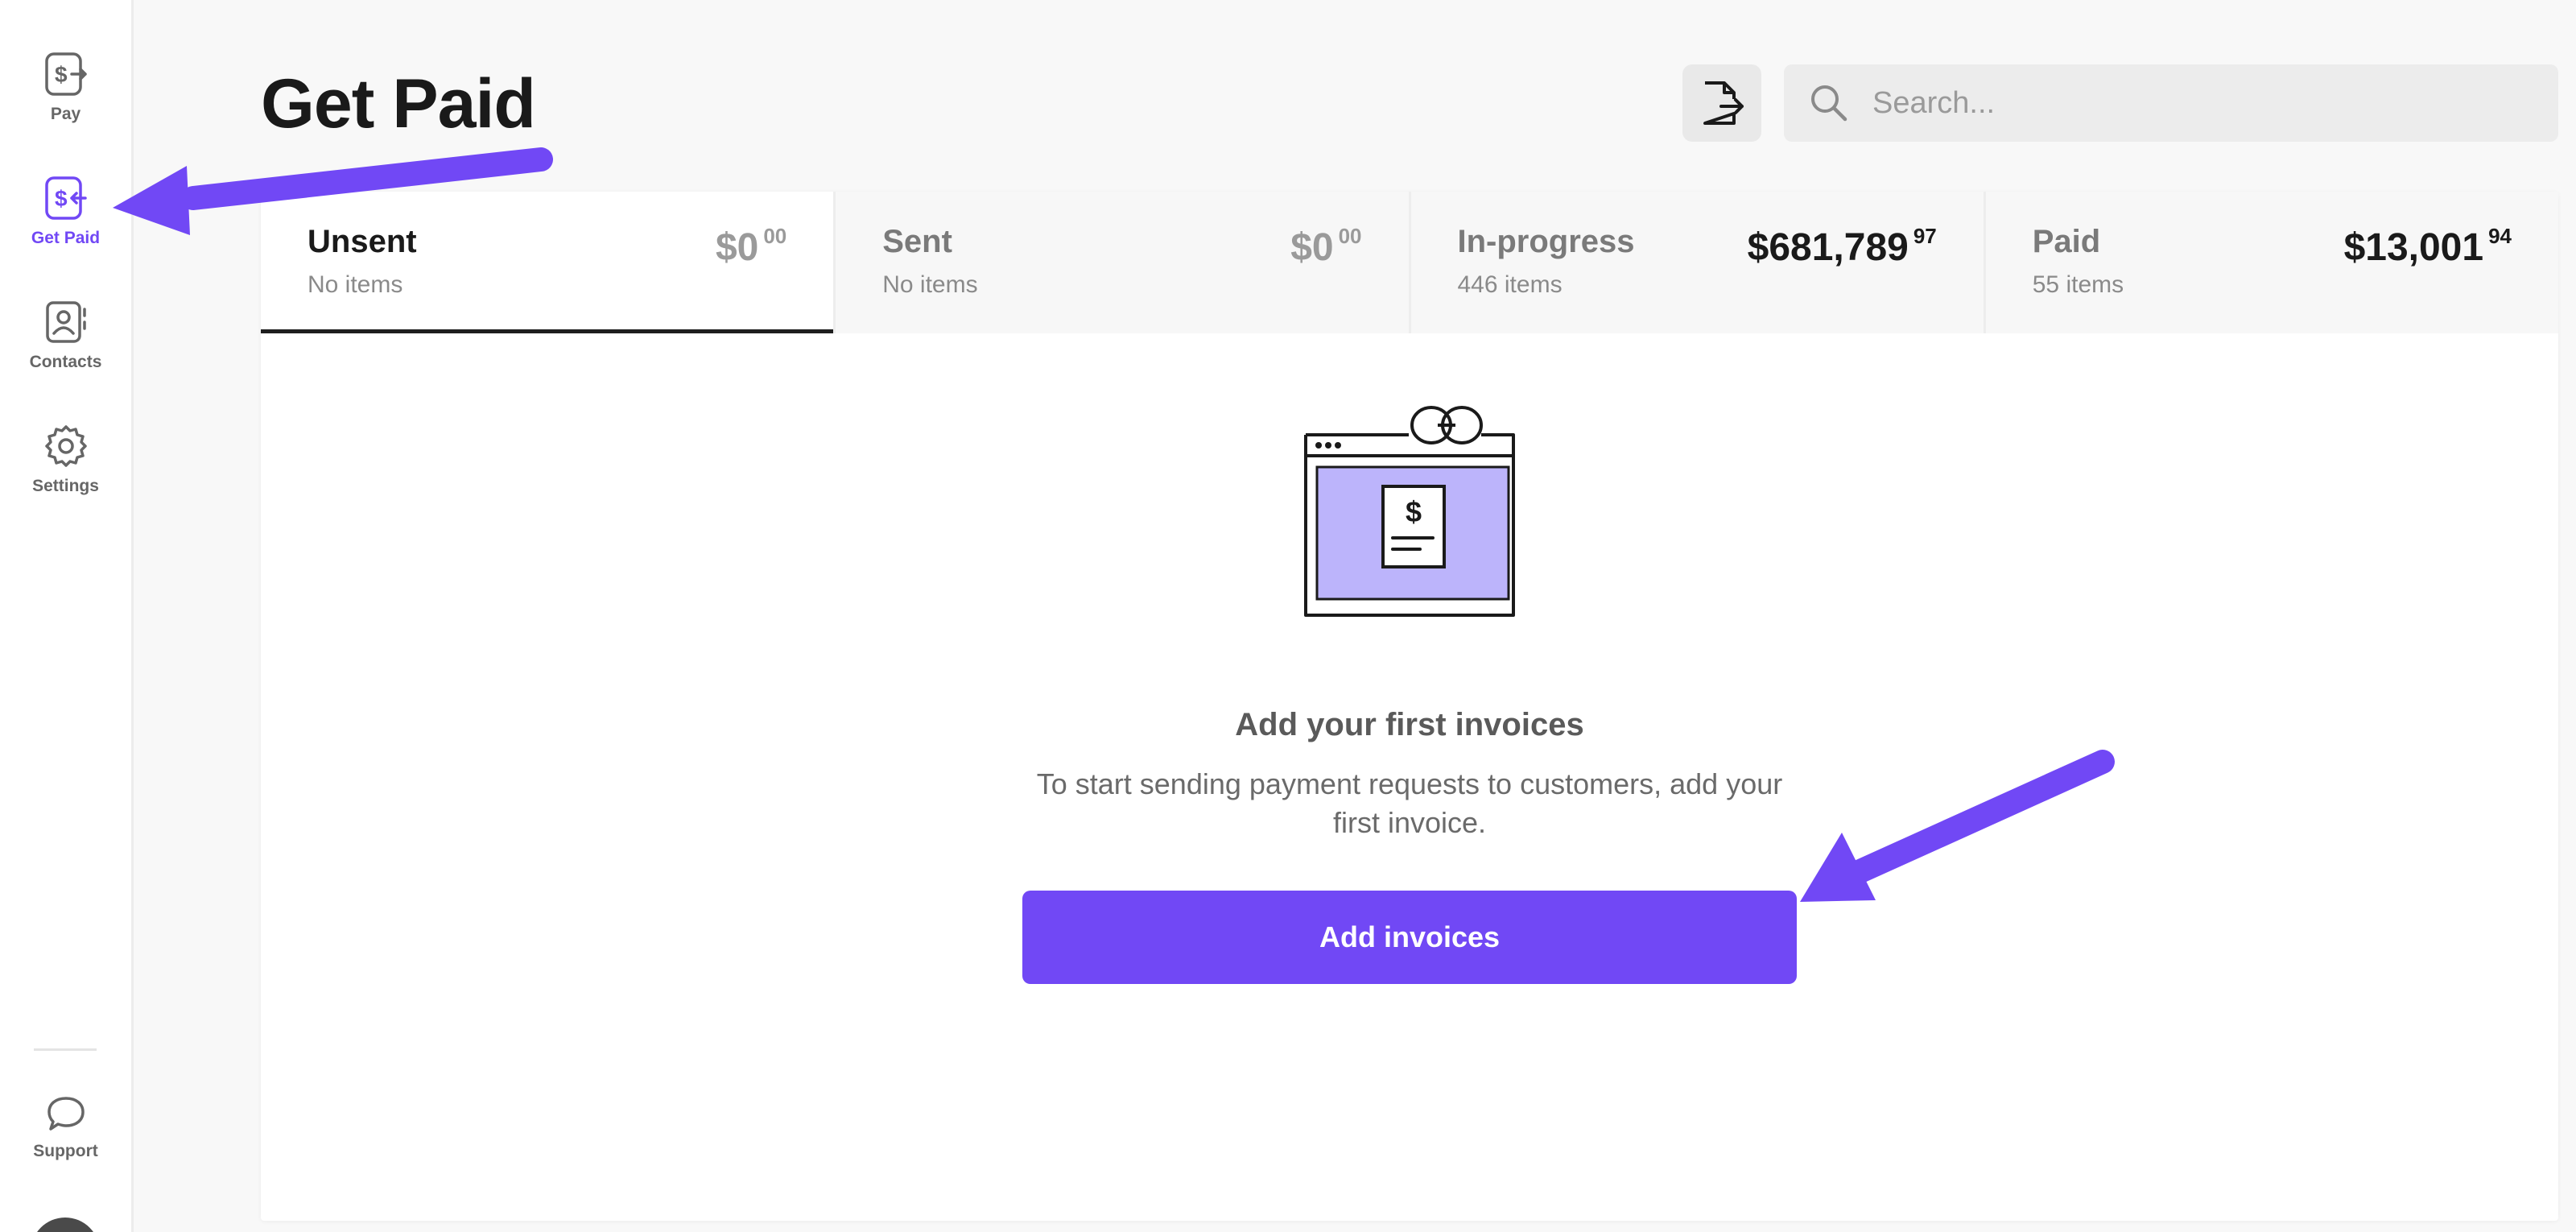  I want to click on amount-dollars: $681,789, so click(1828, 247).